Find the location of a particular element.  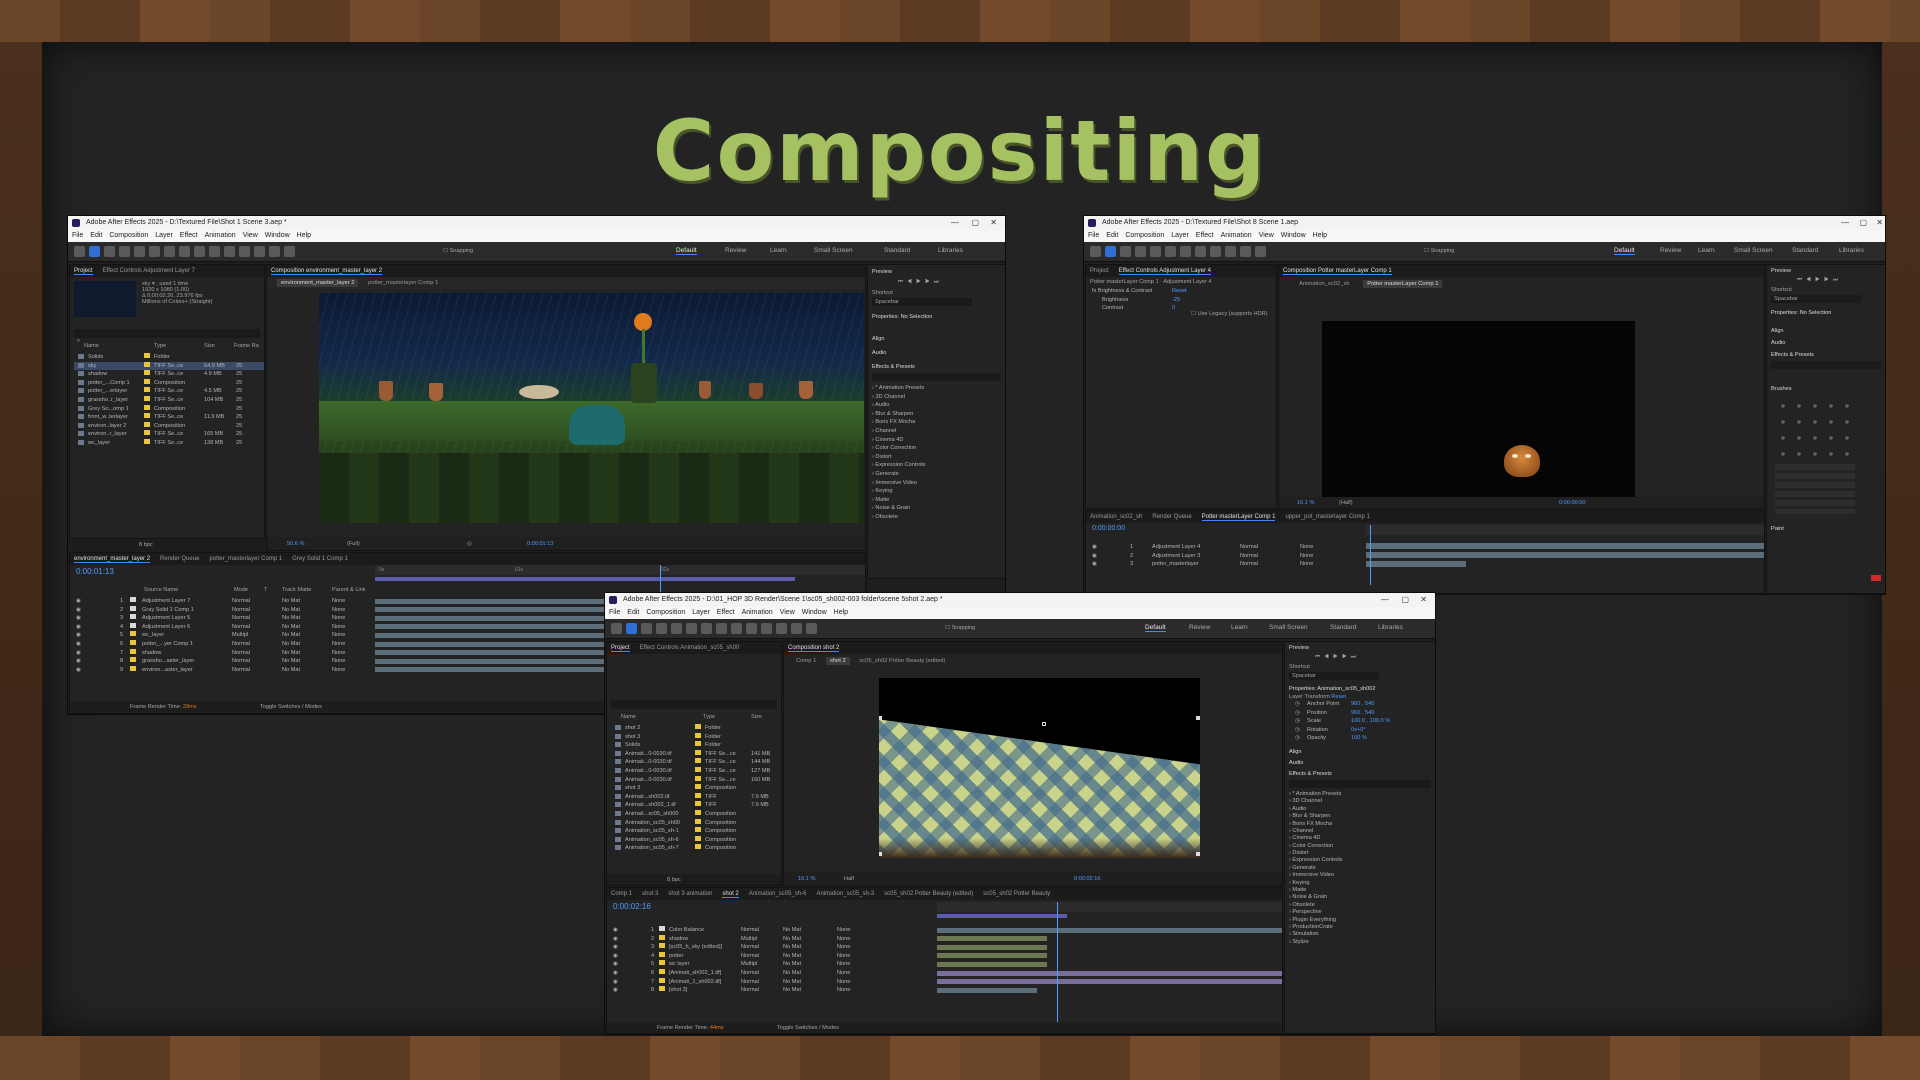

brush-presets-grid is located at coordinates (1815, 428).